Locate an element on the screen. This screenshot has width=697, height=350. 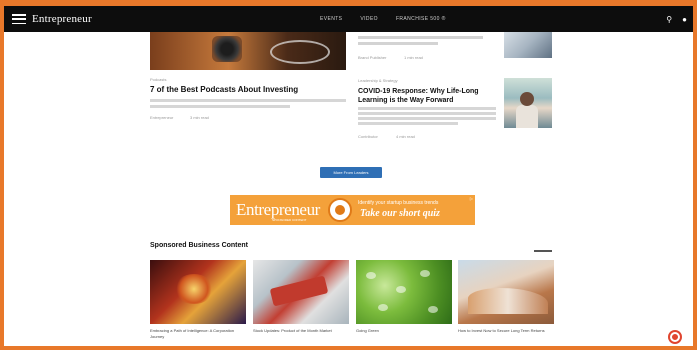
ad-badge-icon is located at coordinates (340, 210).